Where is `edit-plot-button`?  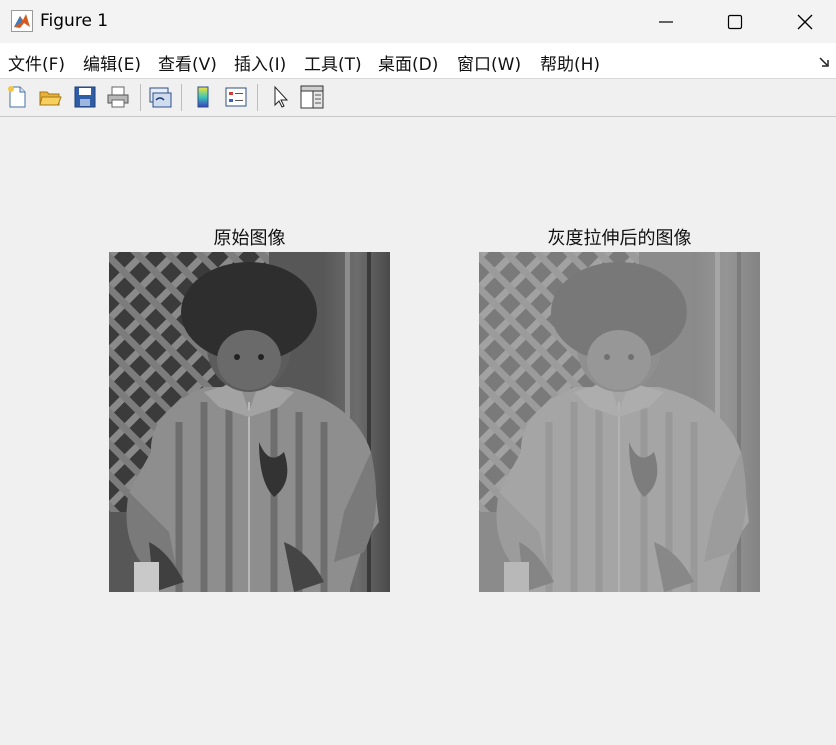
edit-plot-button is located at coordinates (280, 97).